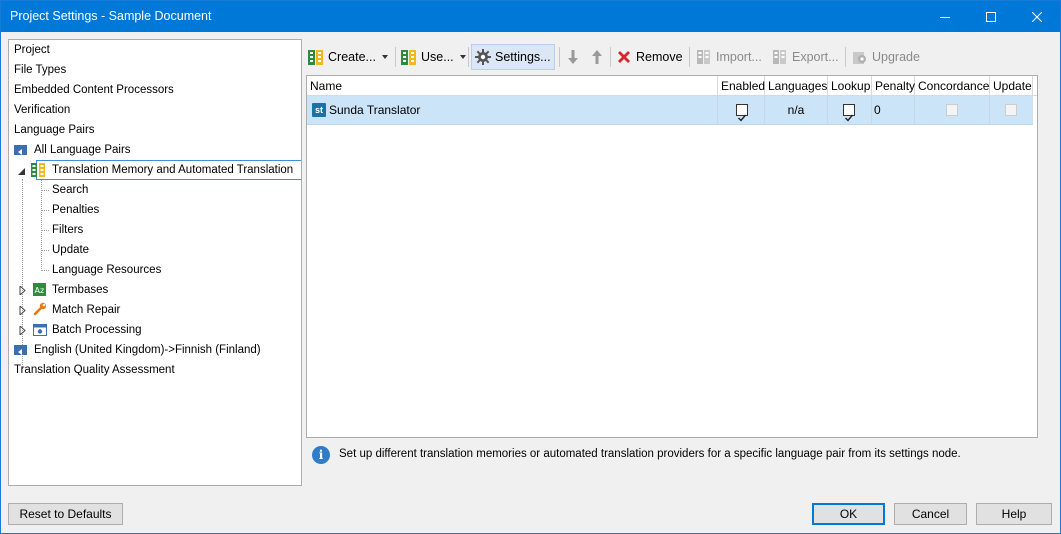 Image resolution: width=1061 pixels, height=534 pixels. What do you see at coordinates (38, 170) in the screenshot?
I see `tm-icon` at bounding box center [38, 170].